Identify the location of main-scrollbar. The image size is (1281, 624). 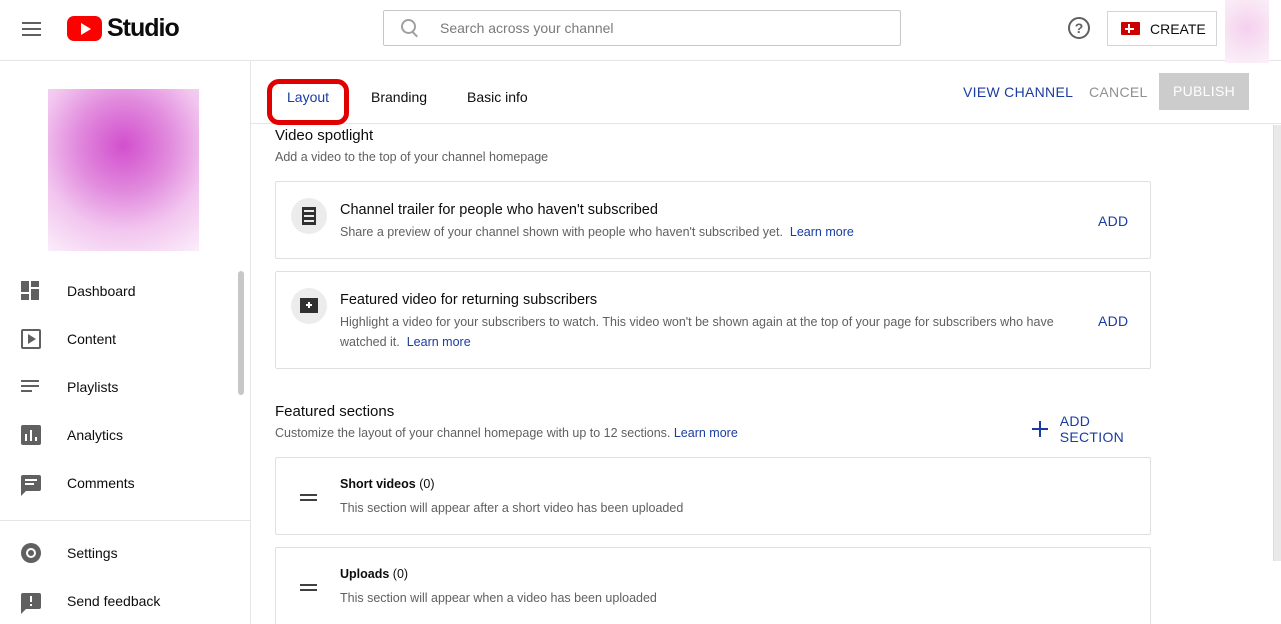
(1277, 343).